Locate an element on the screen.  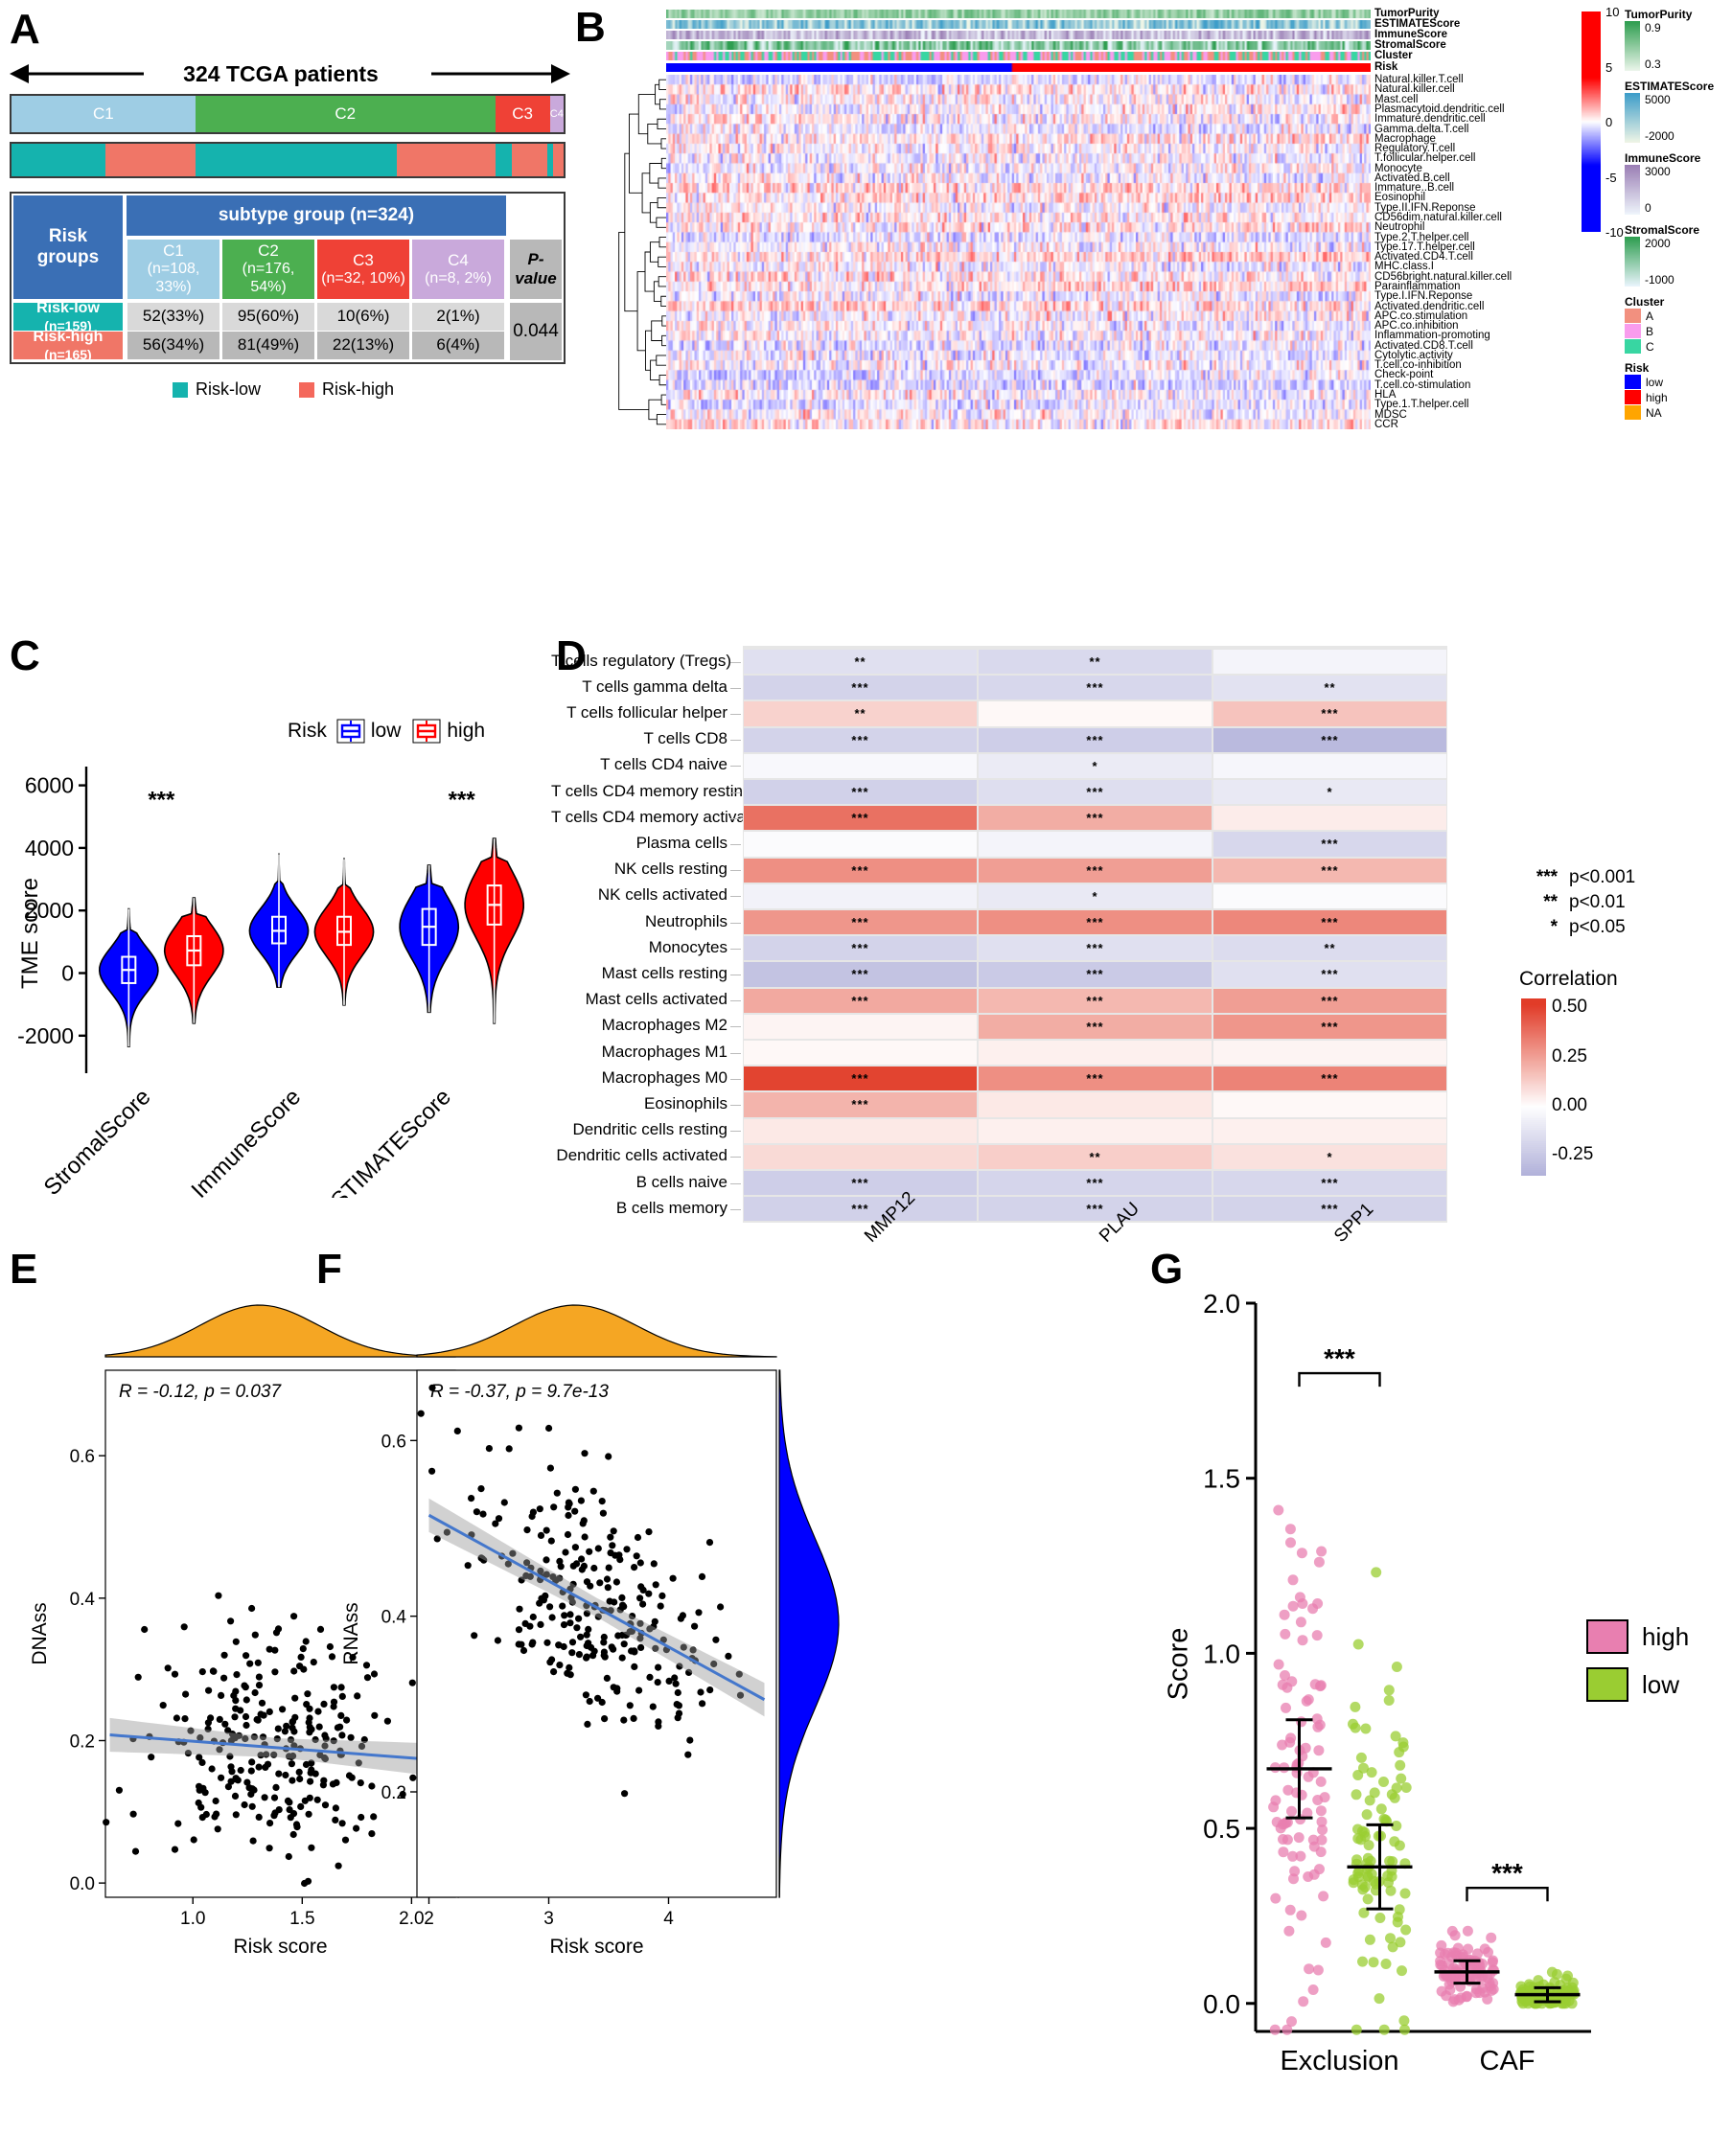
col-header-name: C2 is located at coordinates (268, 251).